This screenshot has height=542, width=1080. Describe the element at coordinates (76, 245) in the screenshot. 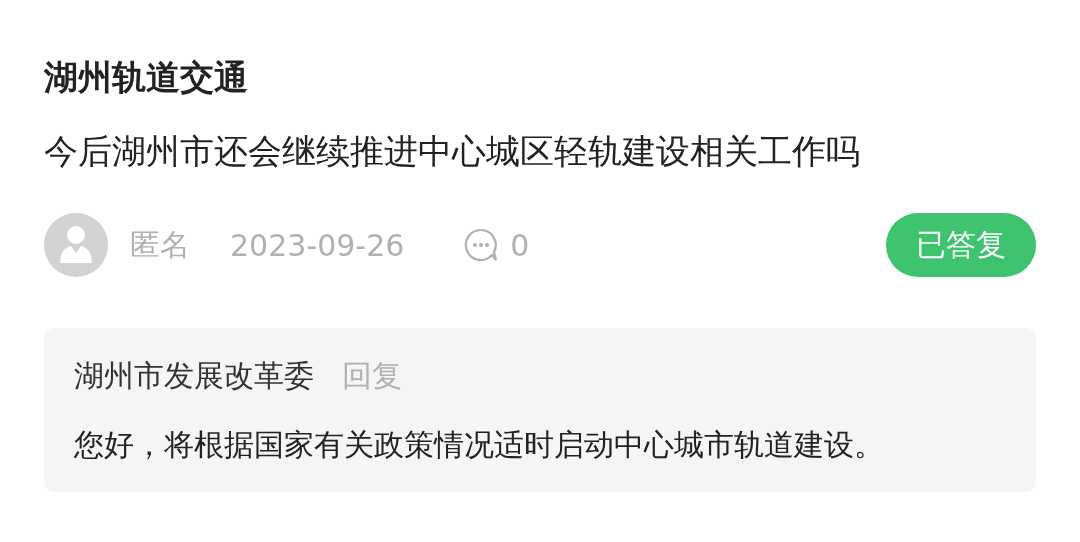

I see `avatar-icon` at that location.